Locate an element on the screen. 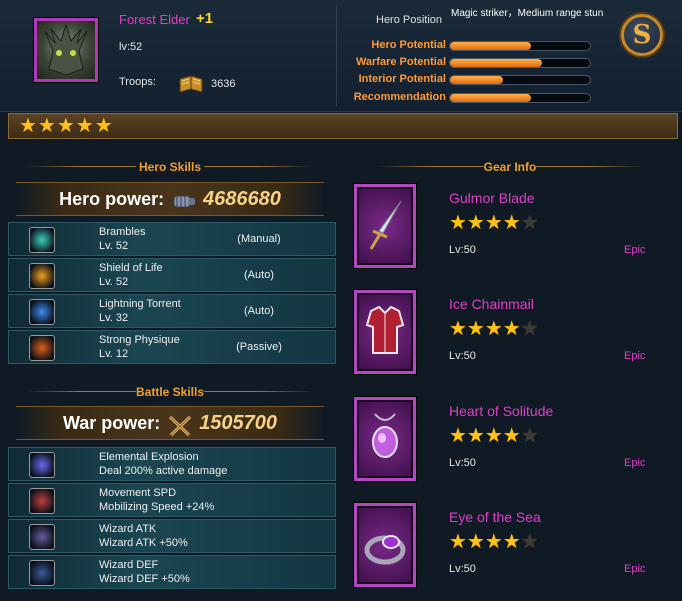 The height and width of the screenshot is (601, 682). battle-skills-title: Battle Skills is located at coordinates (170, 392).